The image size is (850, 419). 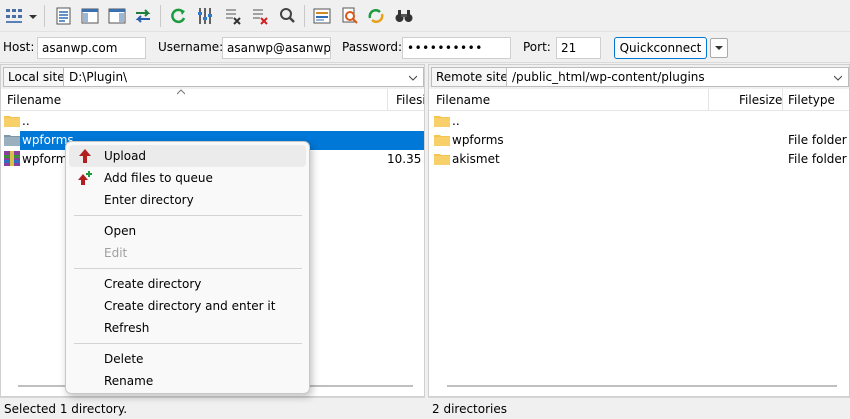 I want to click on remote-row-name: wpforms, so click(x=478, y=140).